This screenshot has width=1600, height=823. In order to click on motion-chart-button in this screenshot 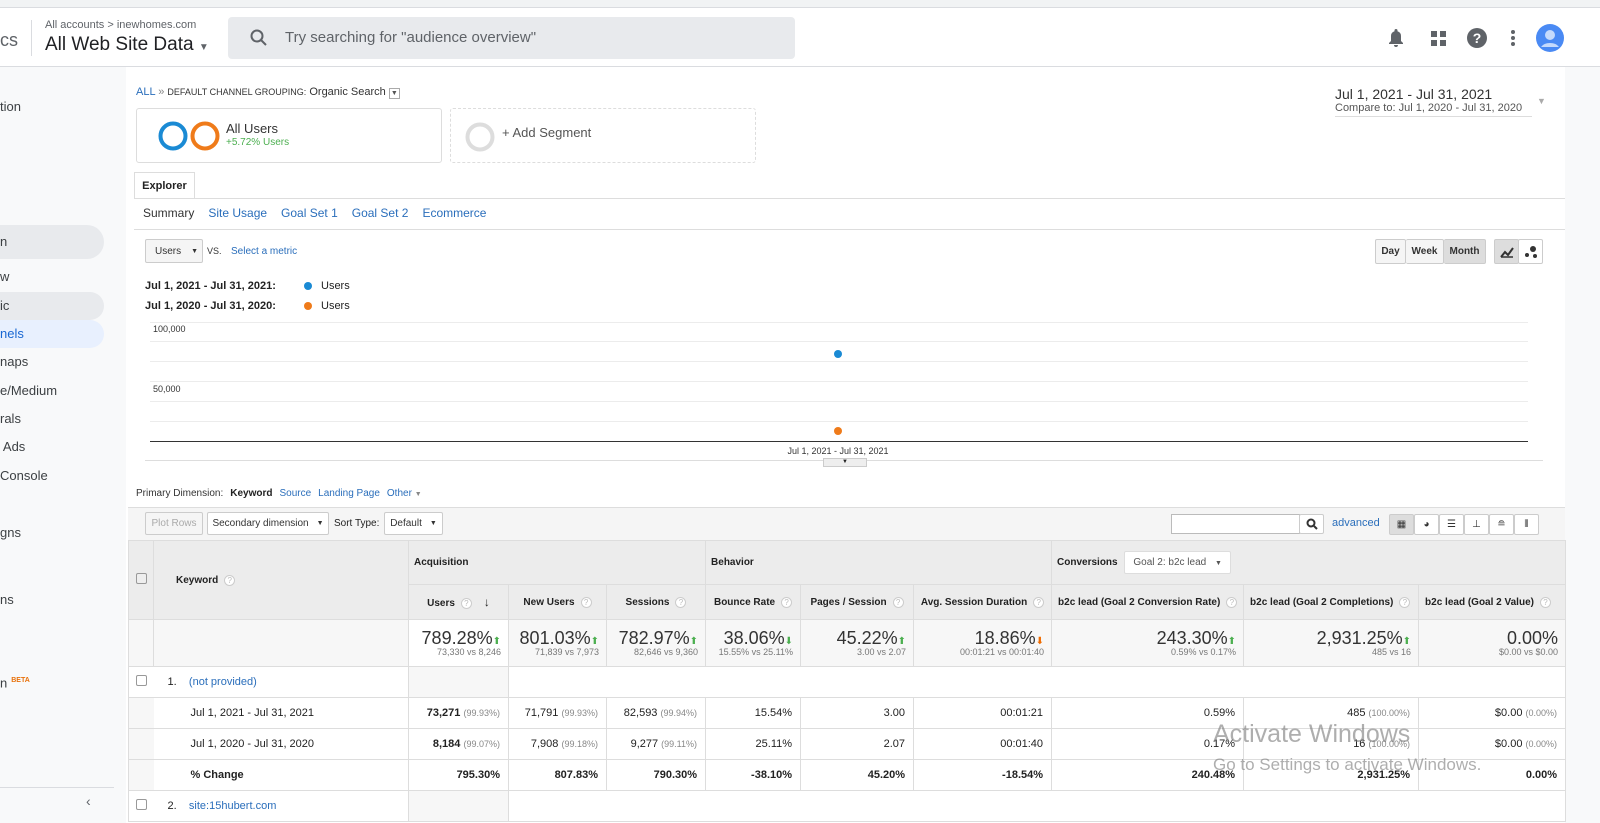, I will do `click(1530, 251)`.